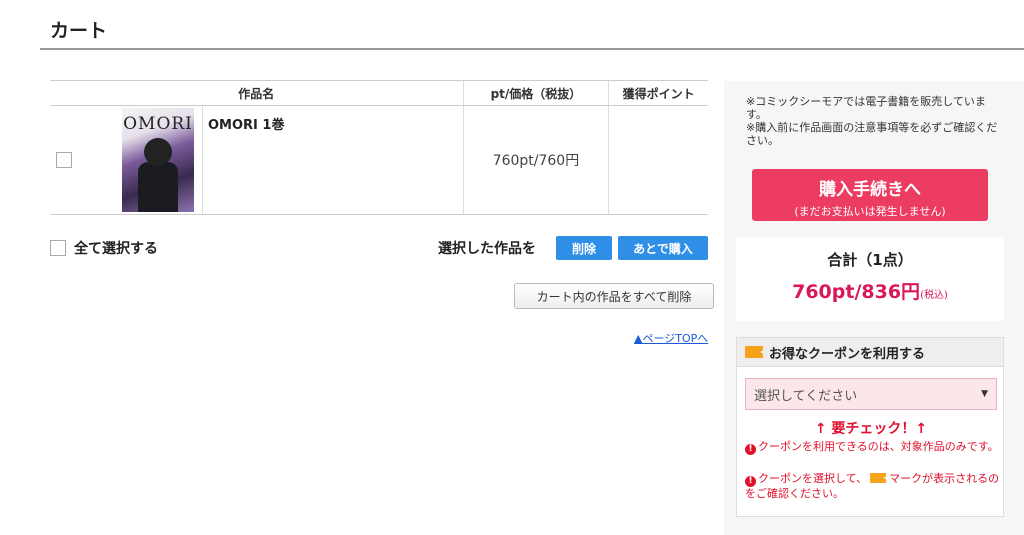 The image size is (1024, 535). Describe the element at coordinates (158, 124) in the screenshot. I see `cover-title: OMORI` at that location.